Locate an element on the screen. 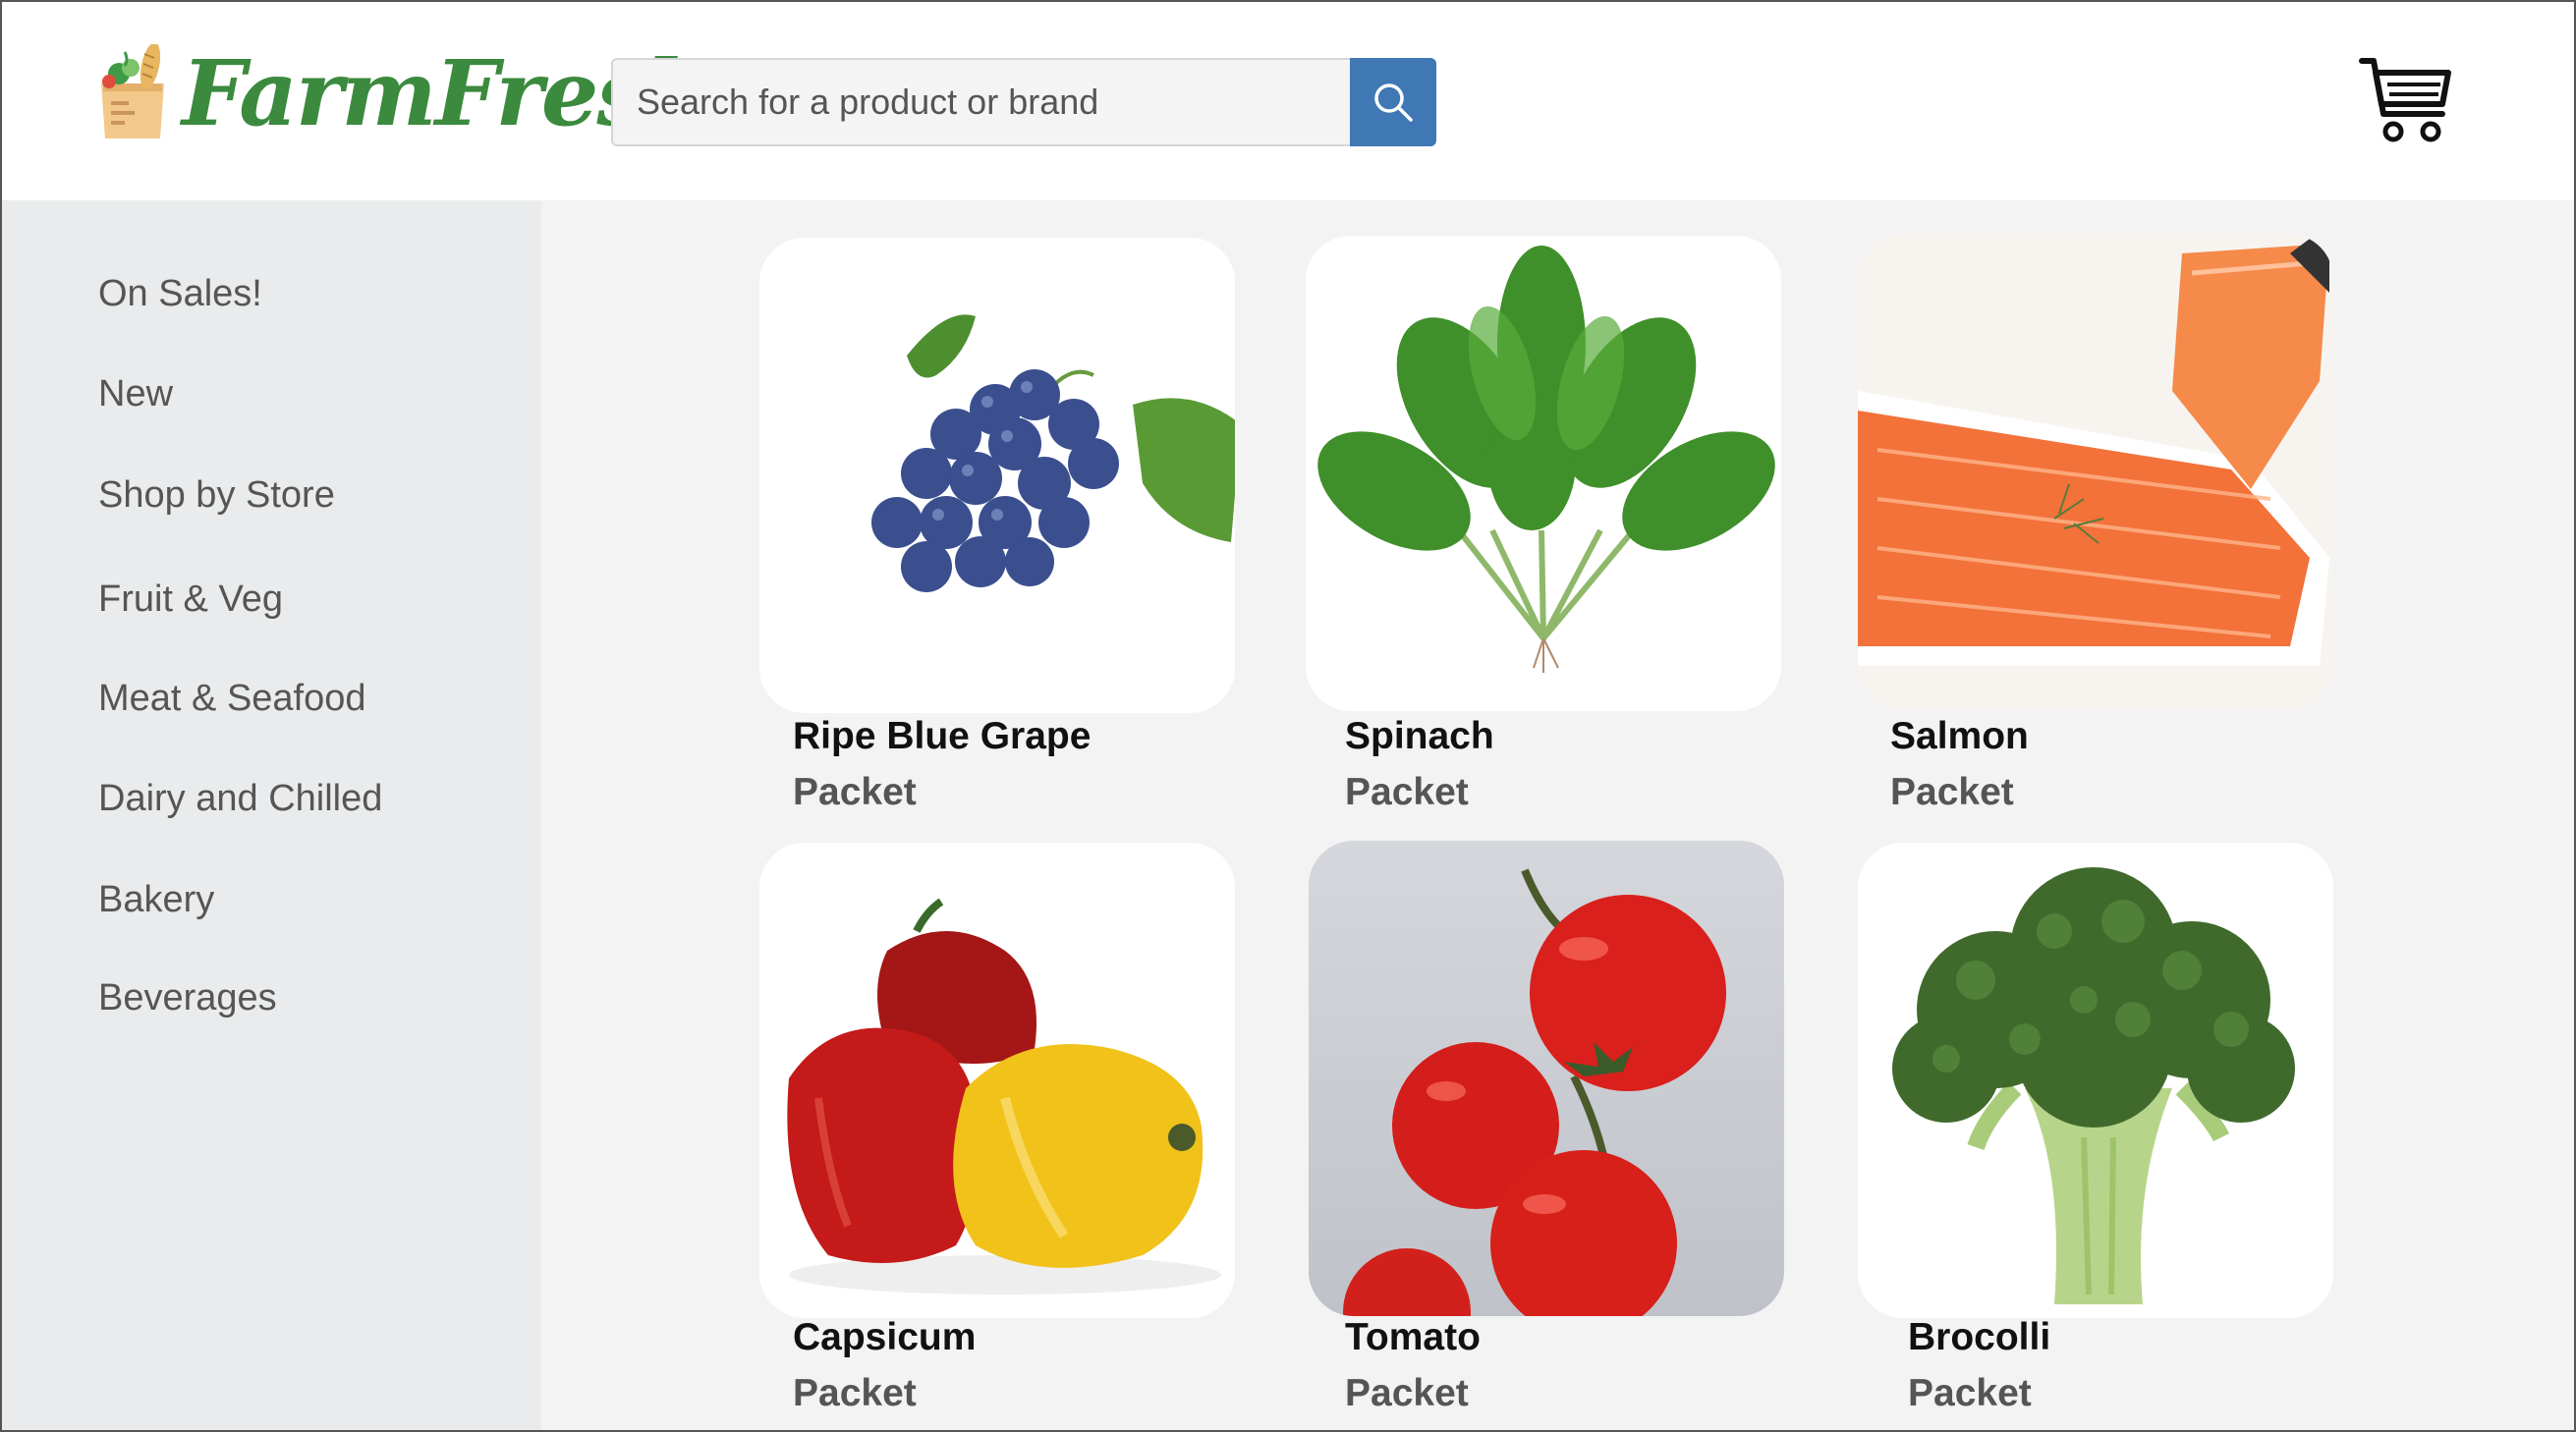  product-name: Salmon is located at coordinates (1959, 736).